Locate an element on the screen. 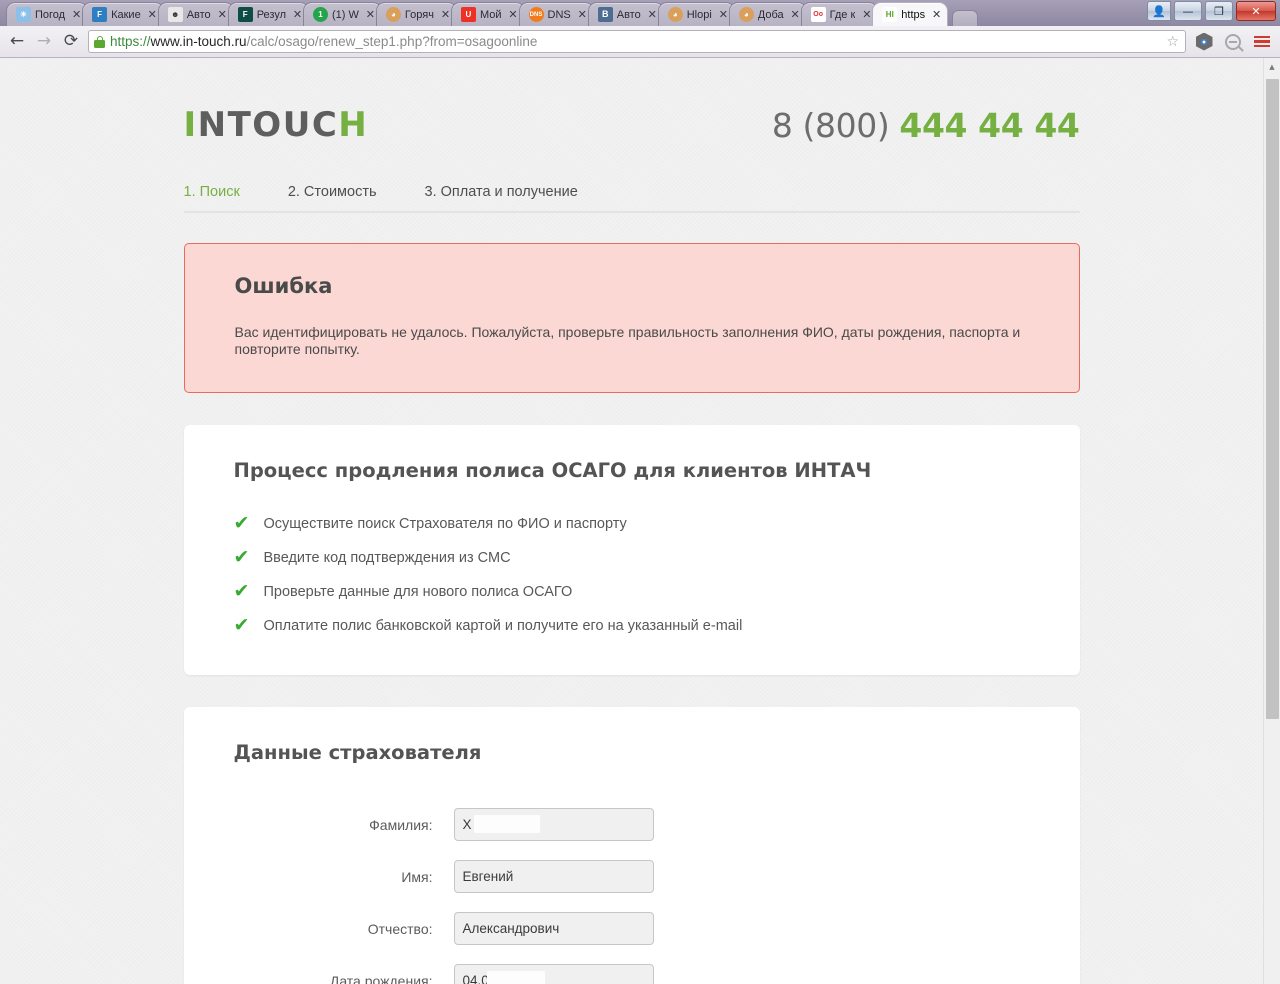  error-title: Ошибка is located at coordinates (283, 286).